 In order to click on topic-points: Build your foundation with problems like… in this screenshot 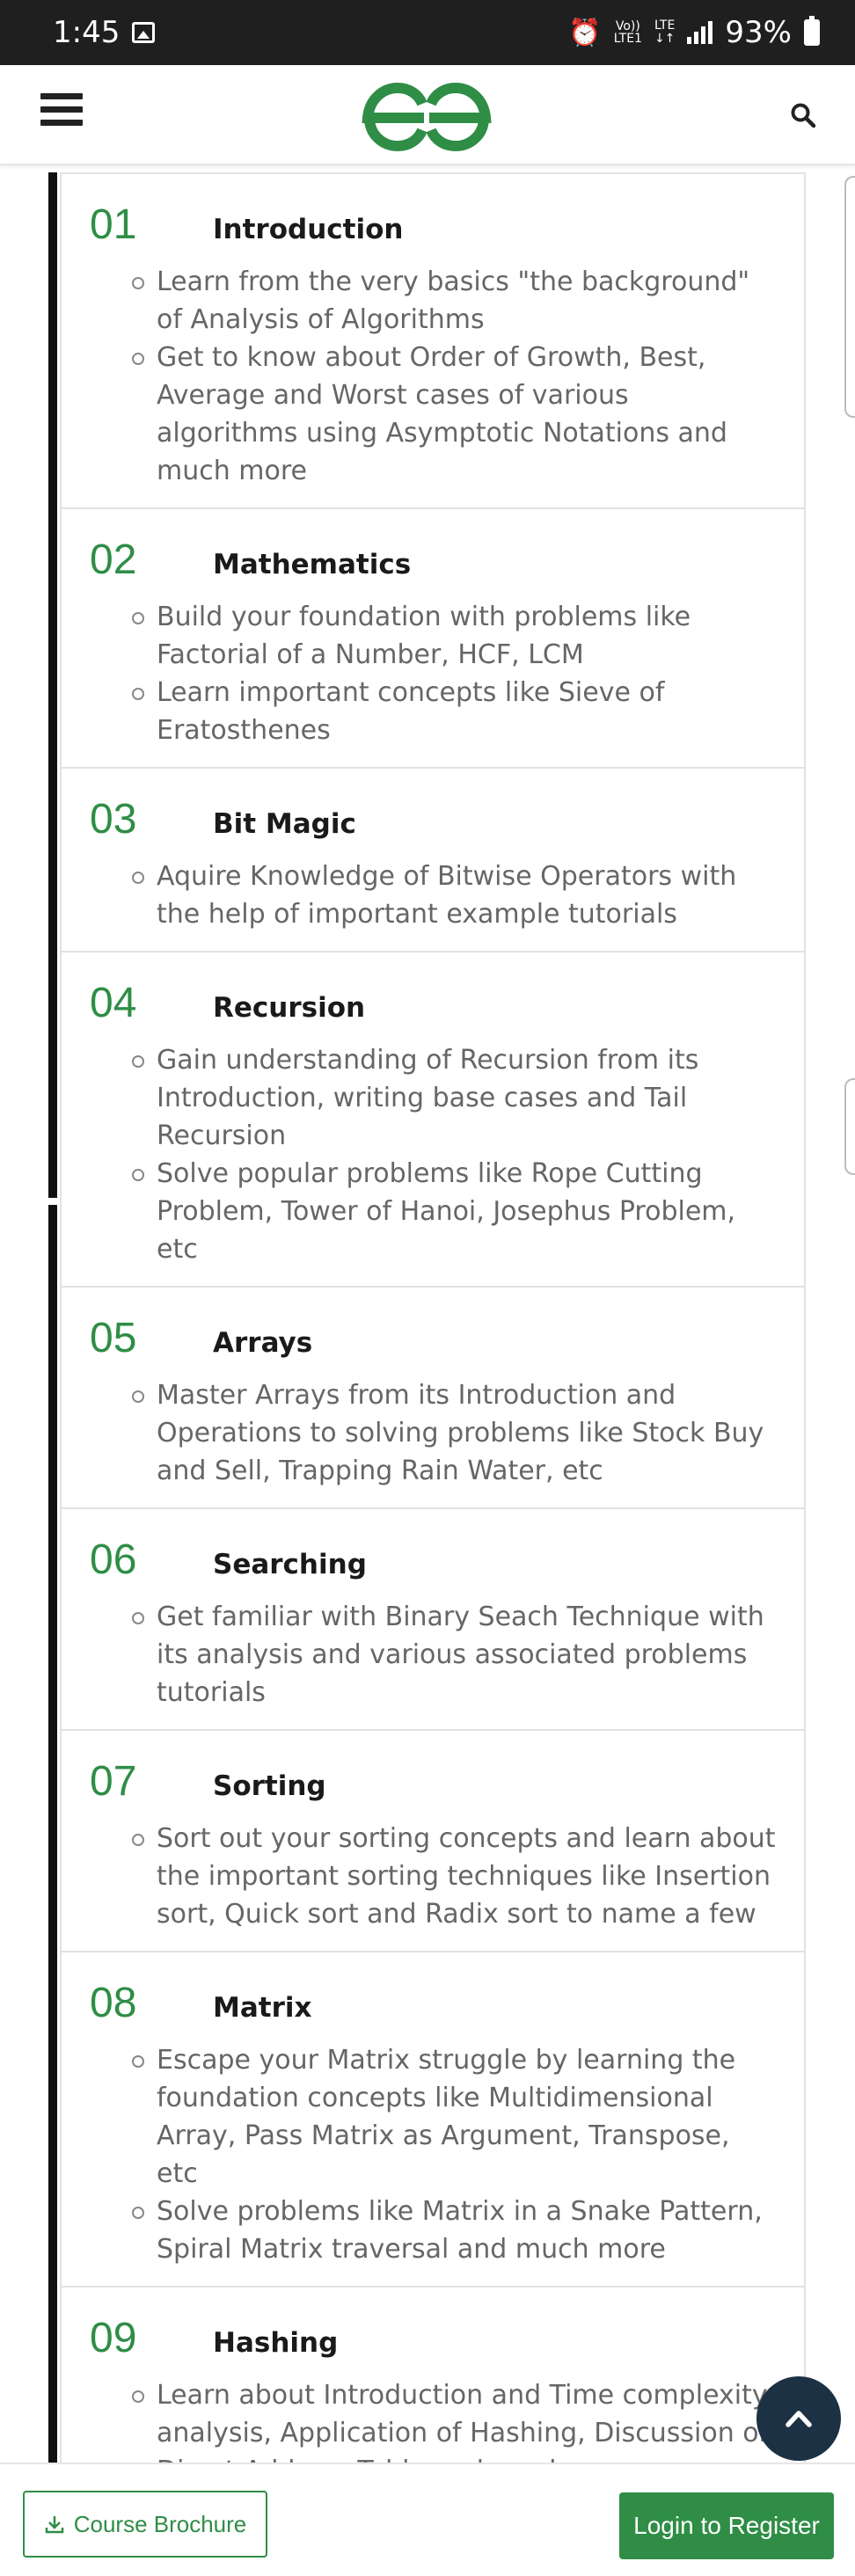, I will do `click(434, 673)`.